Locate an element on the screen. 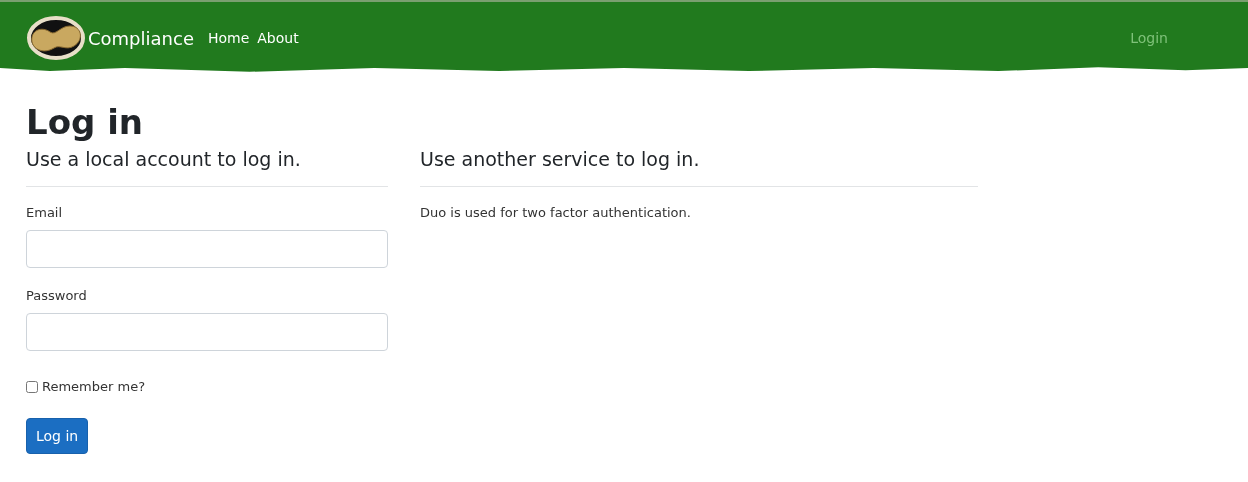 The width and height of the screenshot is (1248, 482). field-label: Email is located at coordinates (45, 213).